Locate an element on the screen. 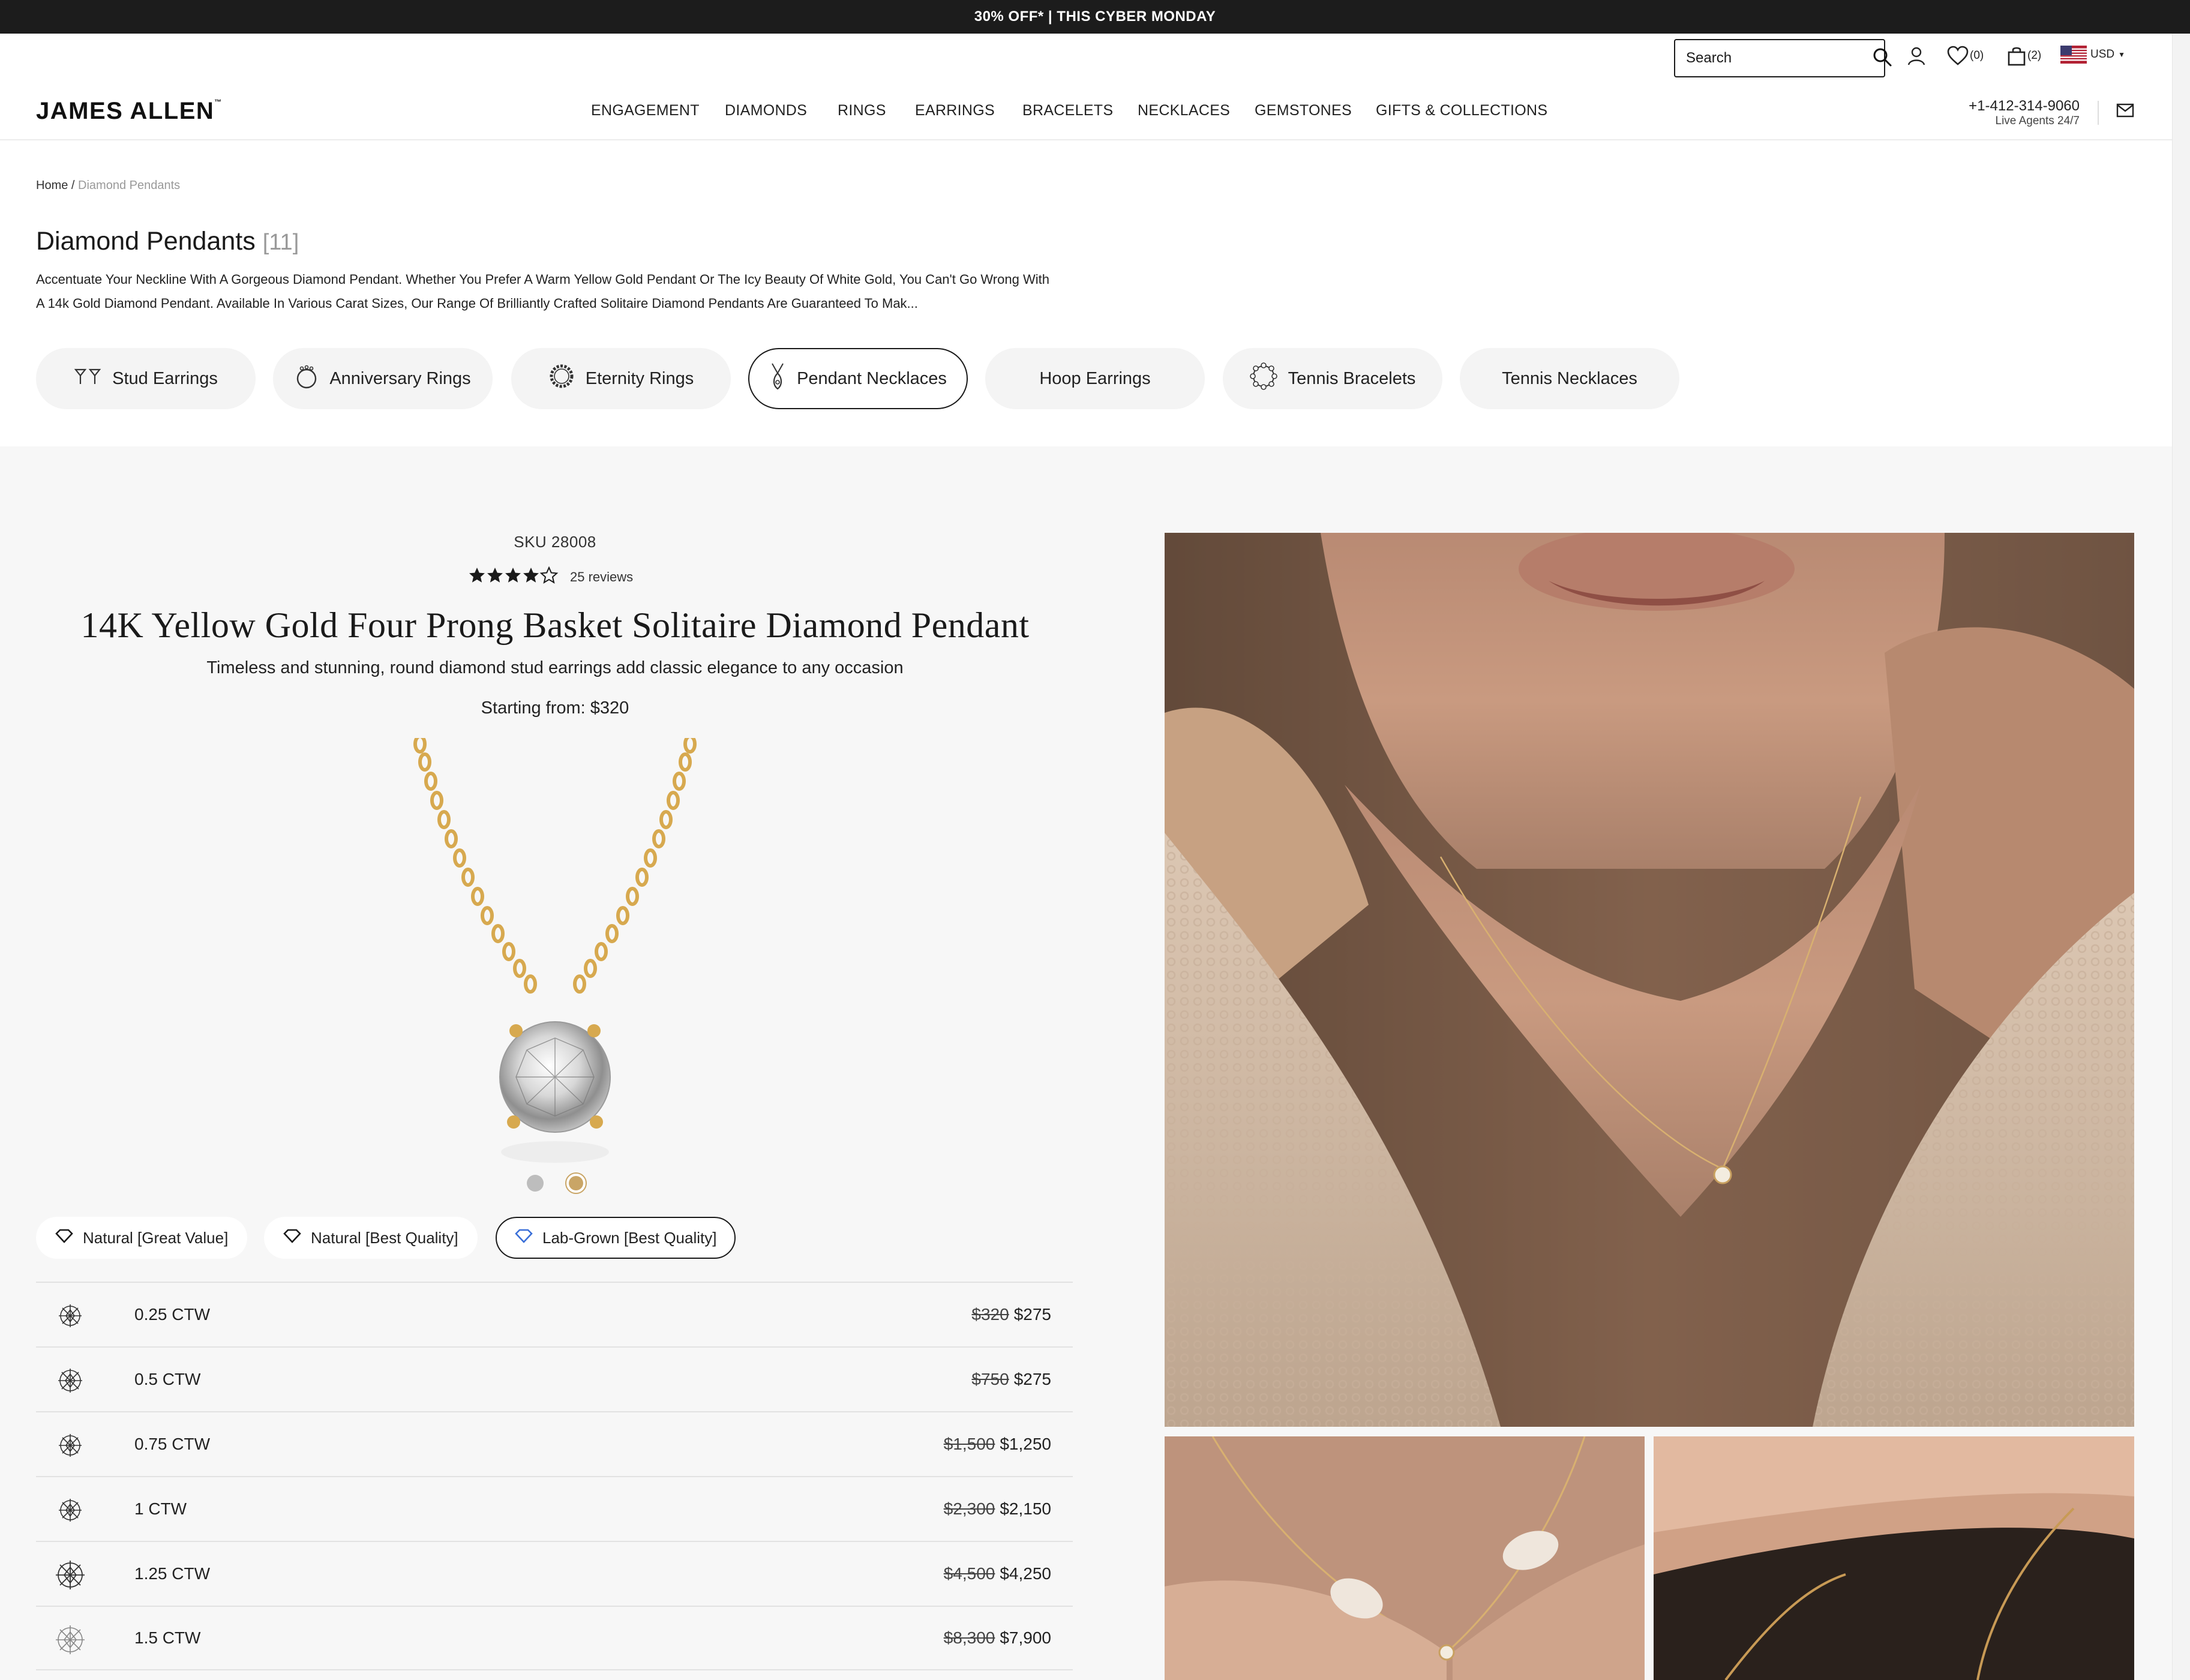 Image resolution: width=2190 pixels, height=1680 pixels. us-flag-icon is located at coordinates (2073, 55).